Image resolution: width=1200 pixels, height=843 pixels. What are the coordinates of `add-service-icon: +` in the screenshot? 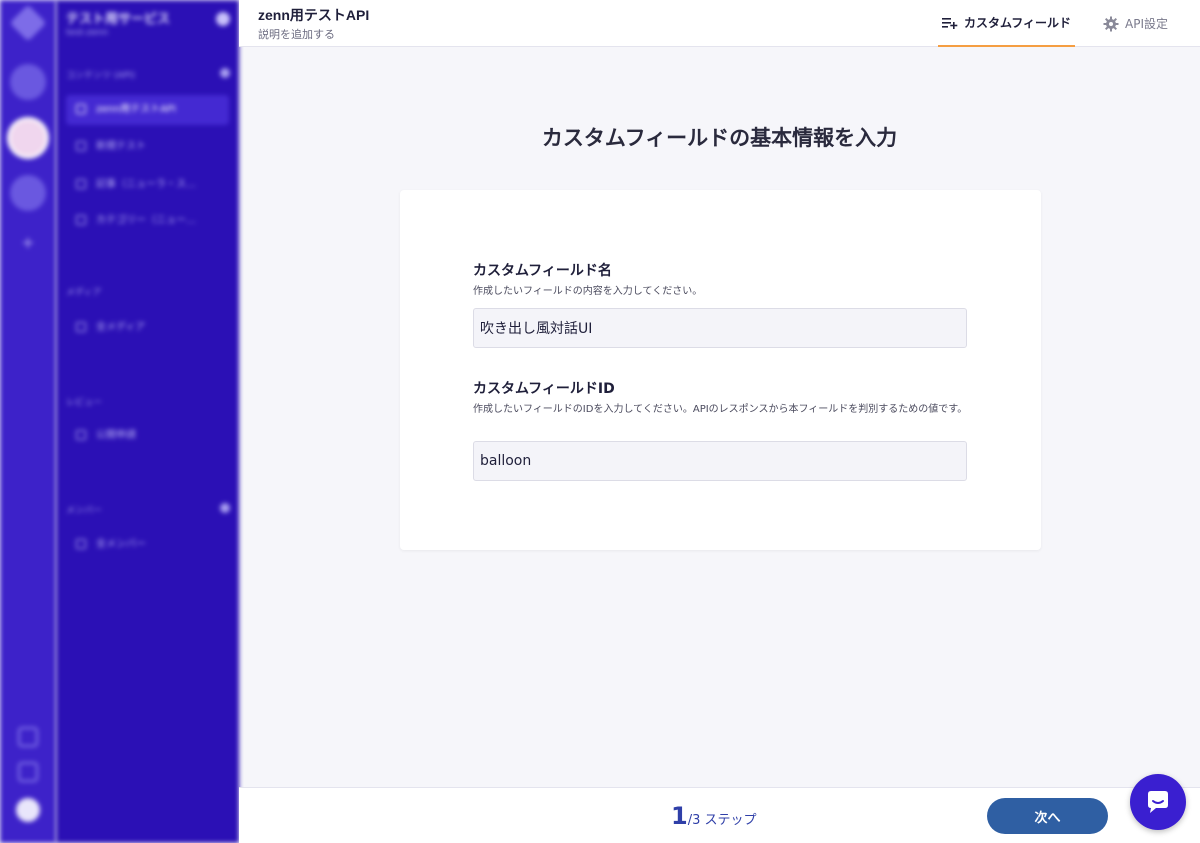 It's located at (28, 243).